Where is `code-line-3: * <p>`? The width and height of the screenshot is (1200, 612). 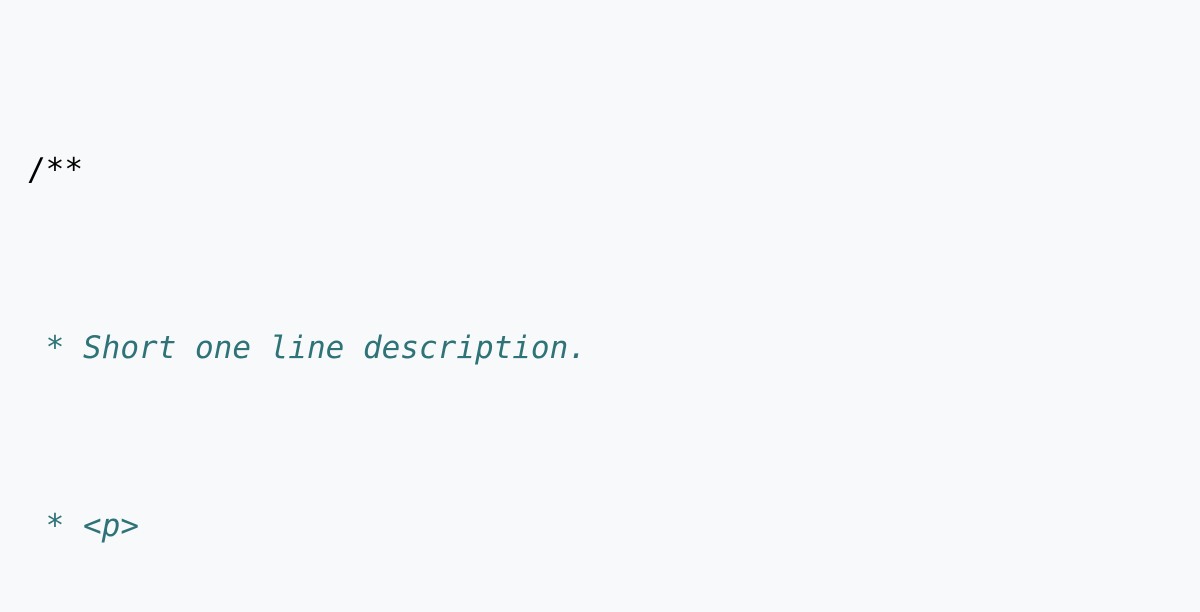 code-line-3: * <p> is located at coordinates (517, 526).